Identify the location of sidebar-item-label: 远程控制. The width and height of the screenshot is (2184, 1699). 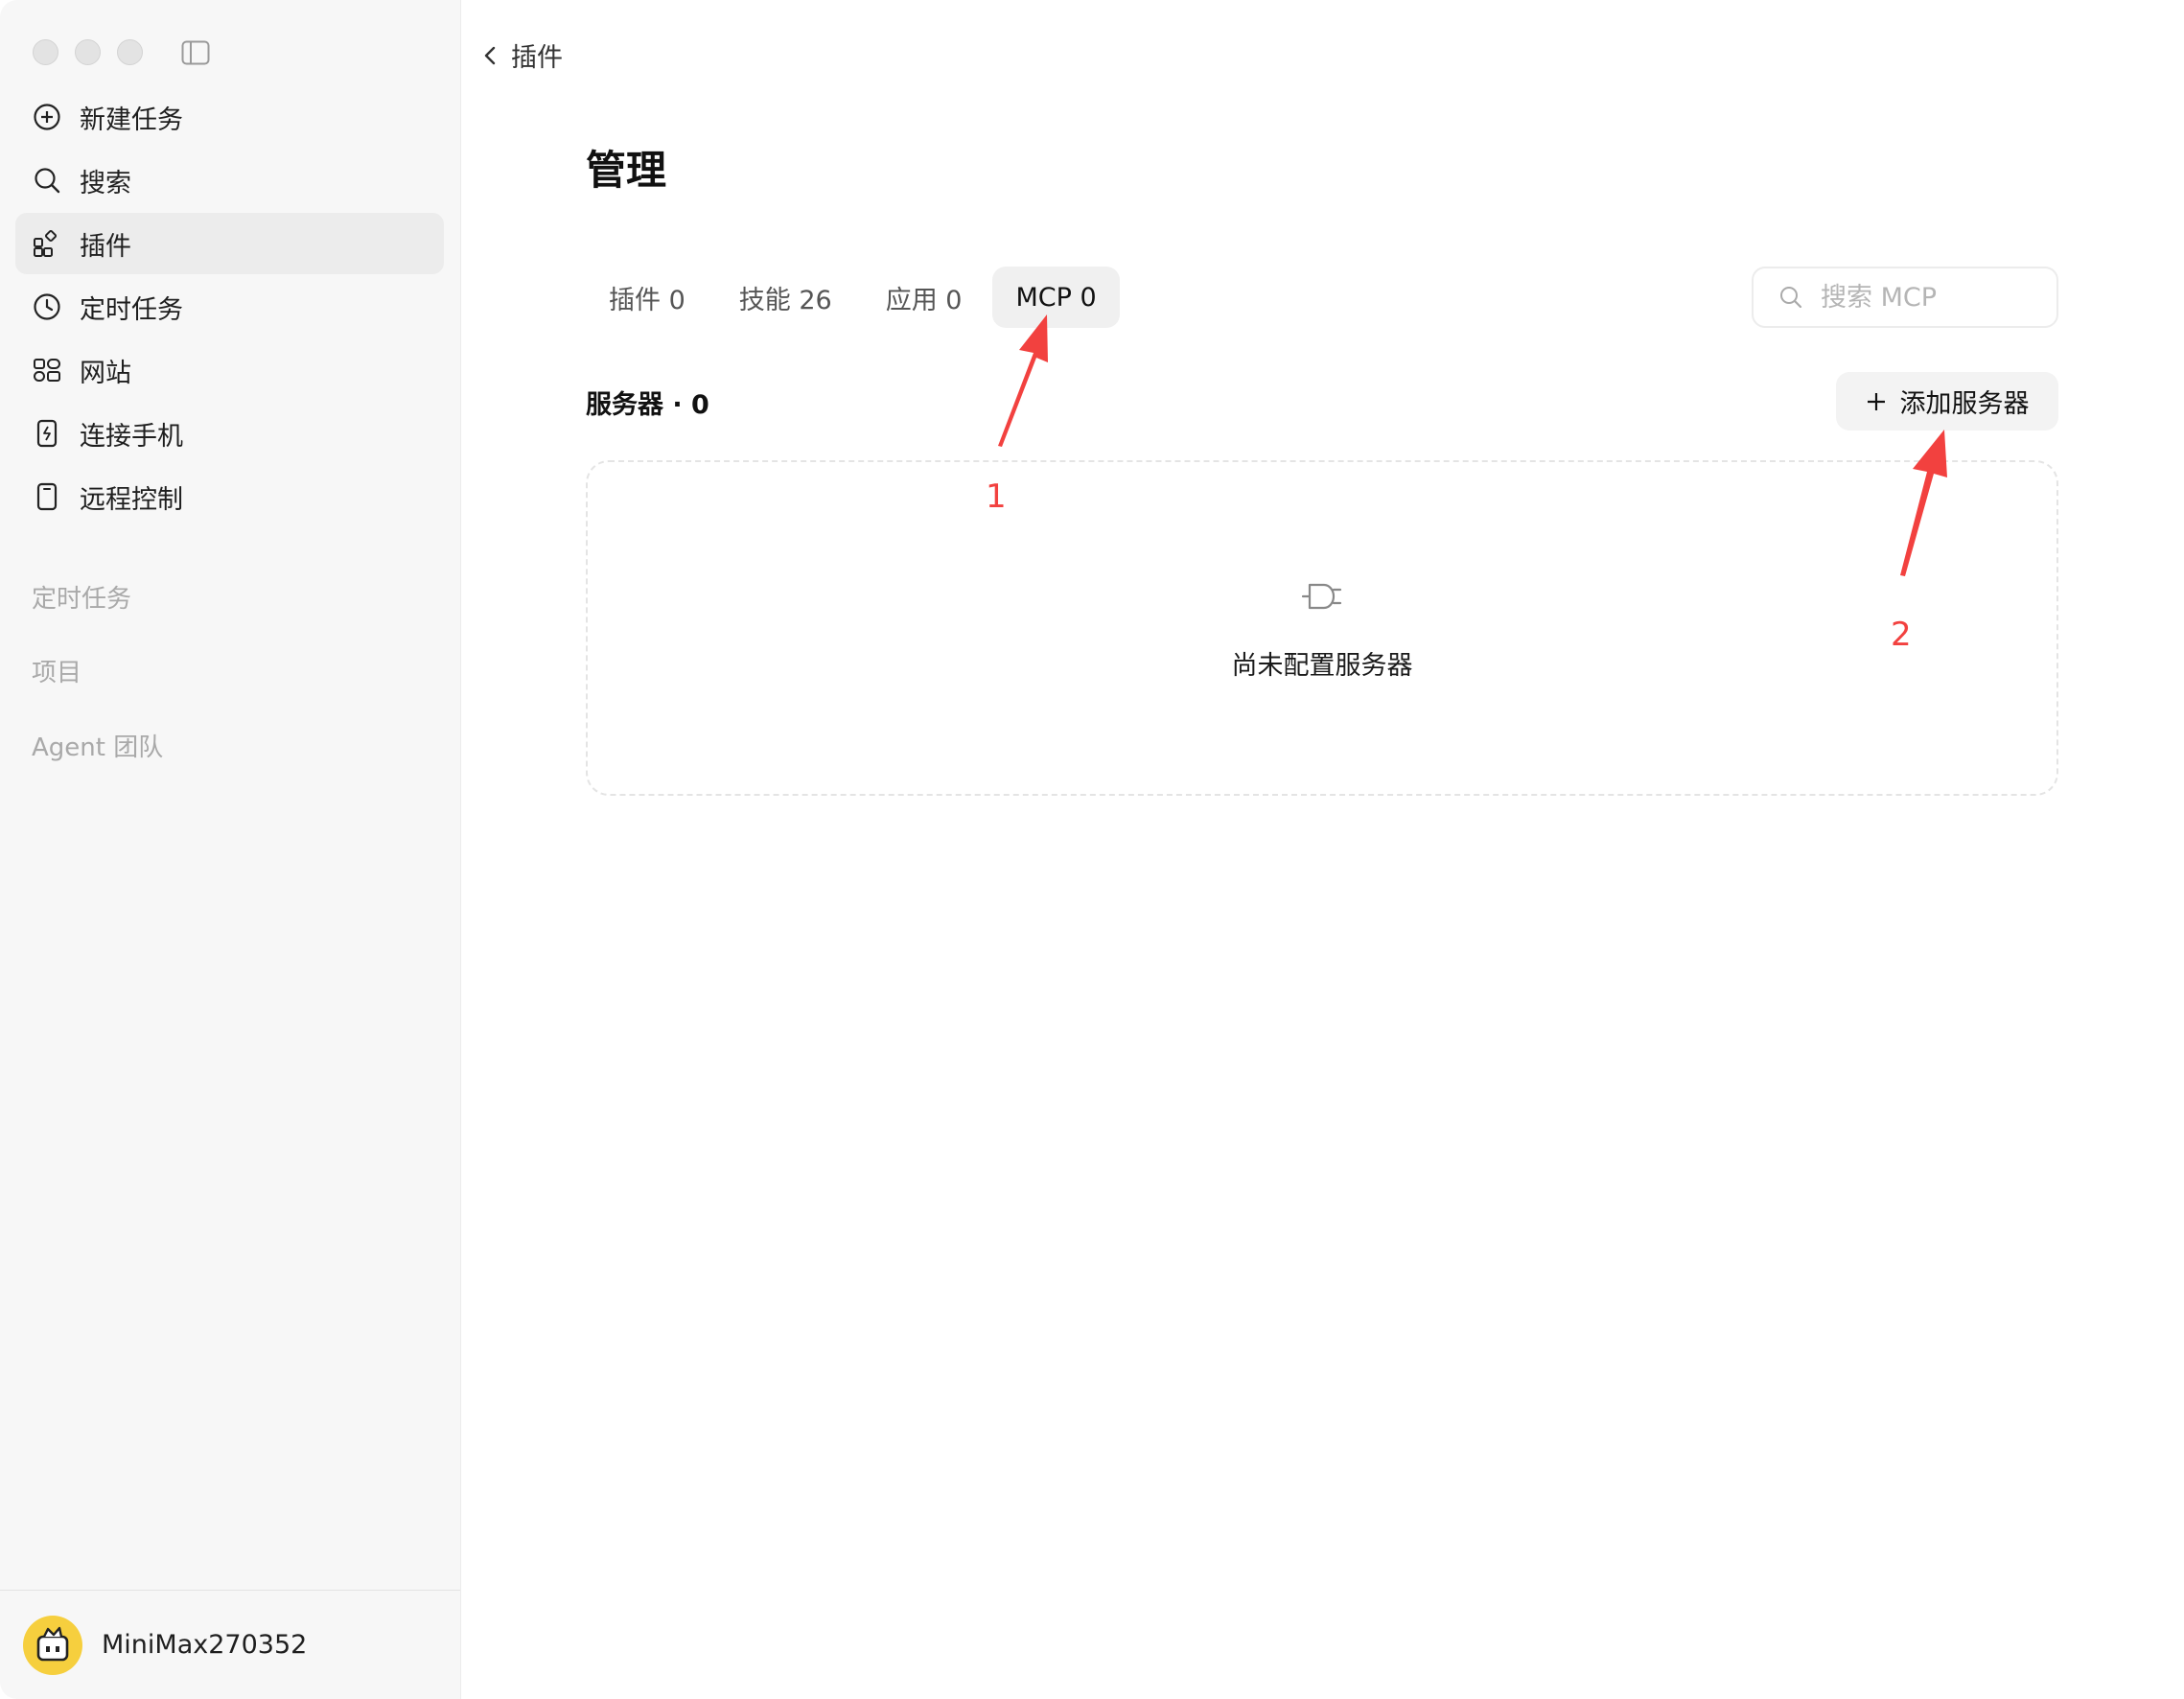
(131, 499).